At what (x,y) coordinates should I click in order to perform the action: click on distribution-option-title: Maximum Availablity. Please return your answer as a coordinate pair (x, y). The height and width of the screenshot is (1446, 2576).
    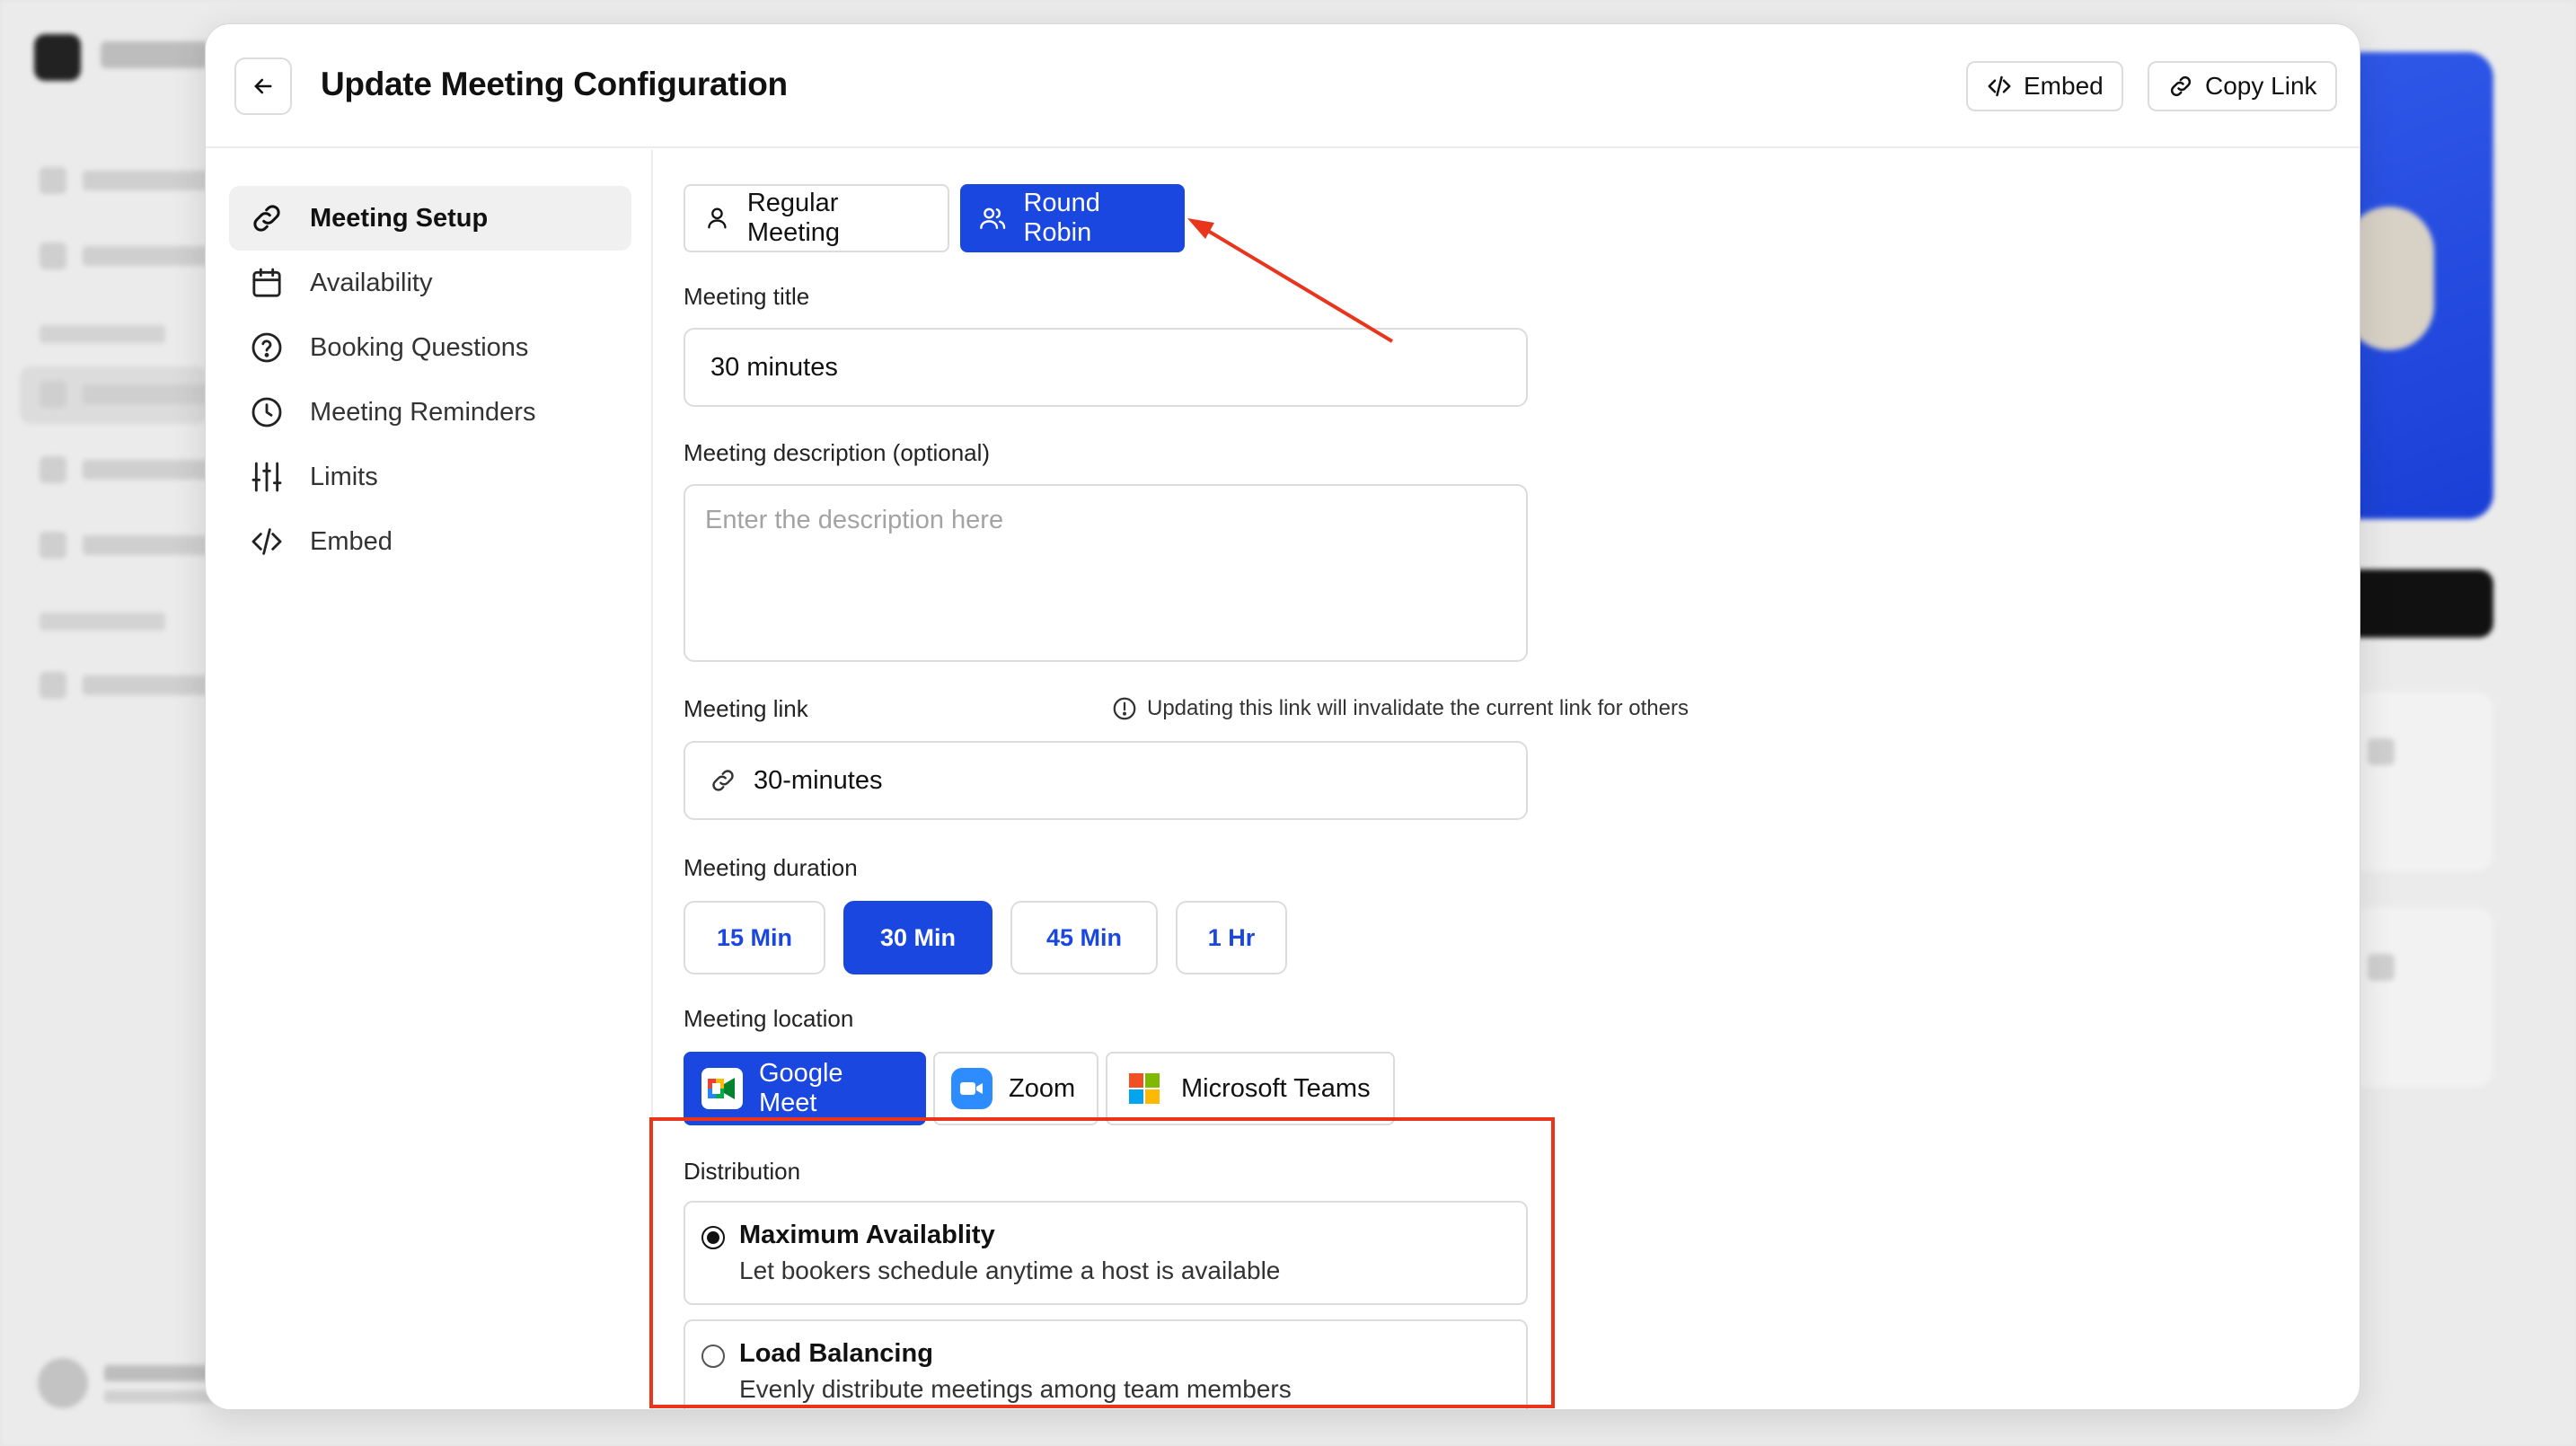
    Looking at the image, I should click on (867, 1235).